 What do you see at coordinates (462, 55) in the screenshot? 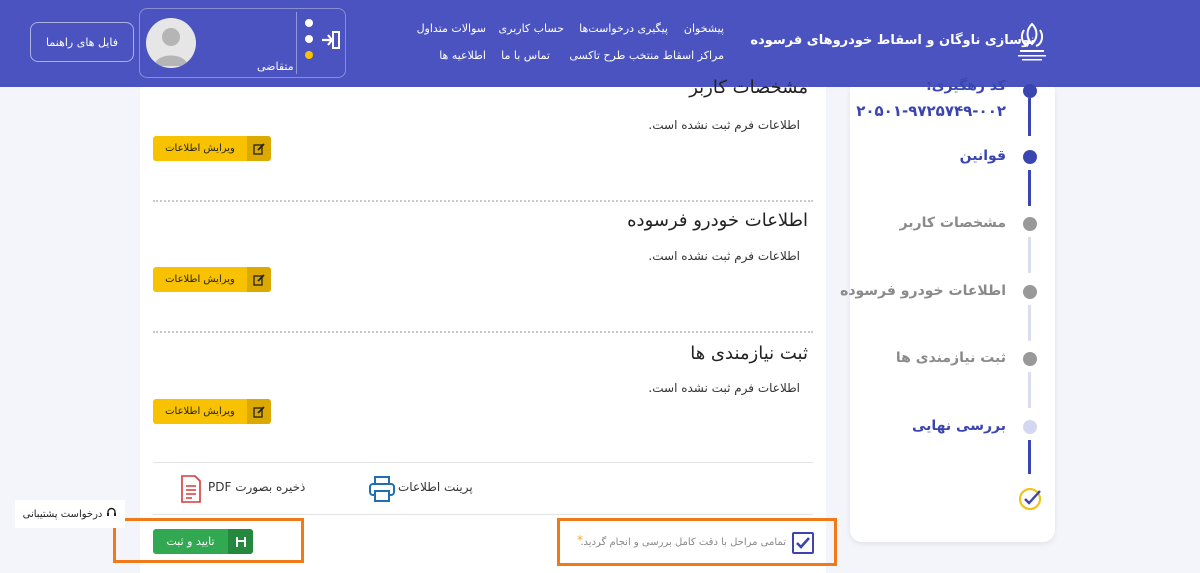
I see `nav-news: اطلاعیه ها` at bounding box center [462, 55].